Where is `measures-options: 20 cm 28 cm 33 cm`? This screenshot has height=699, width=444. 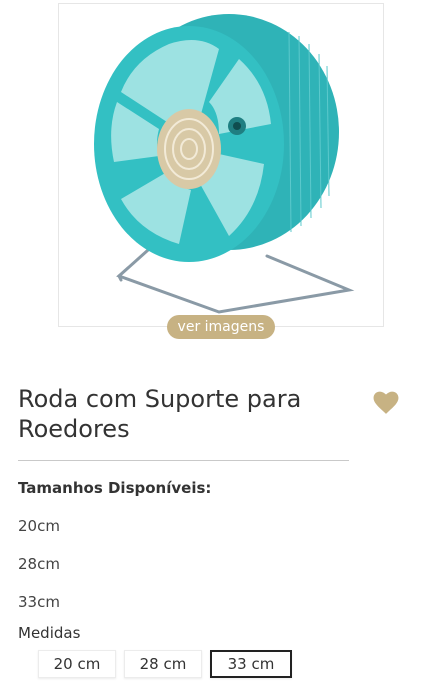 measures-options: 20 cm 28 cm 33 cm is located at coordinates (165, 664).